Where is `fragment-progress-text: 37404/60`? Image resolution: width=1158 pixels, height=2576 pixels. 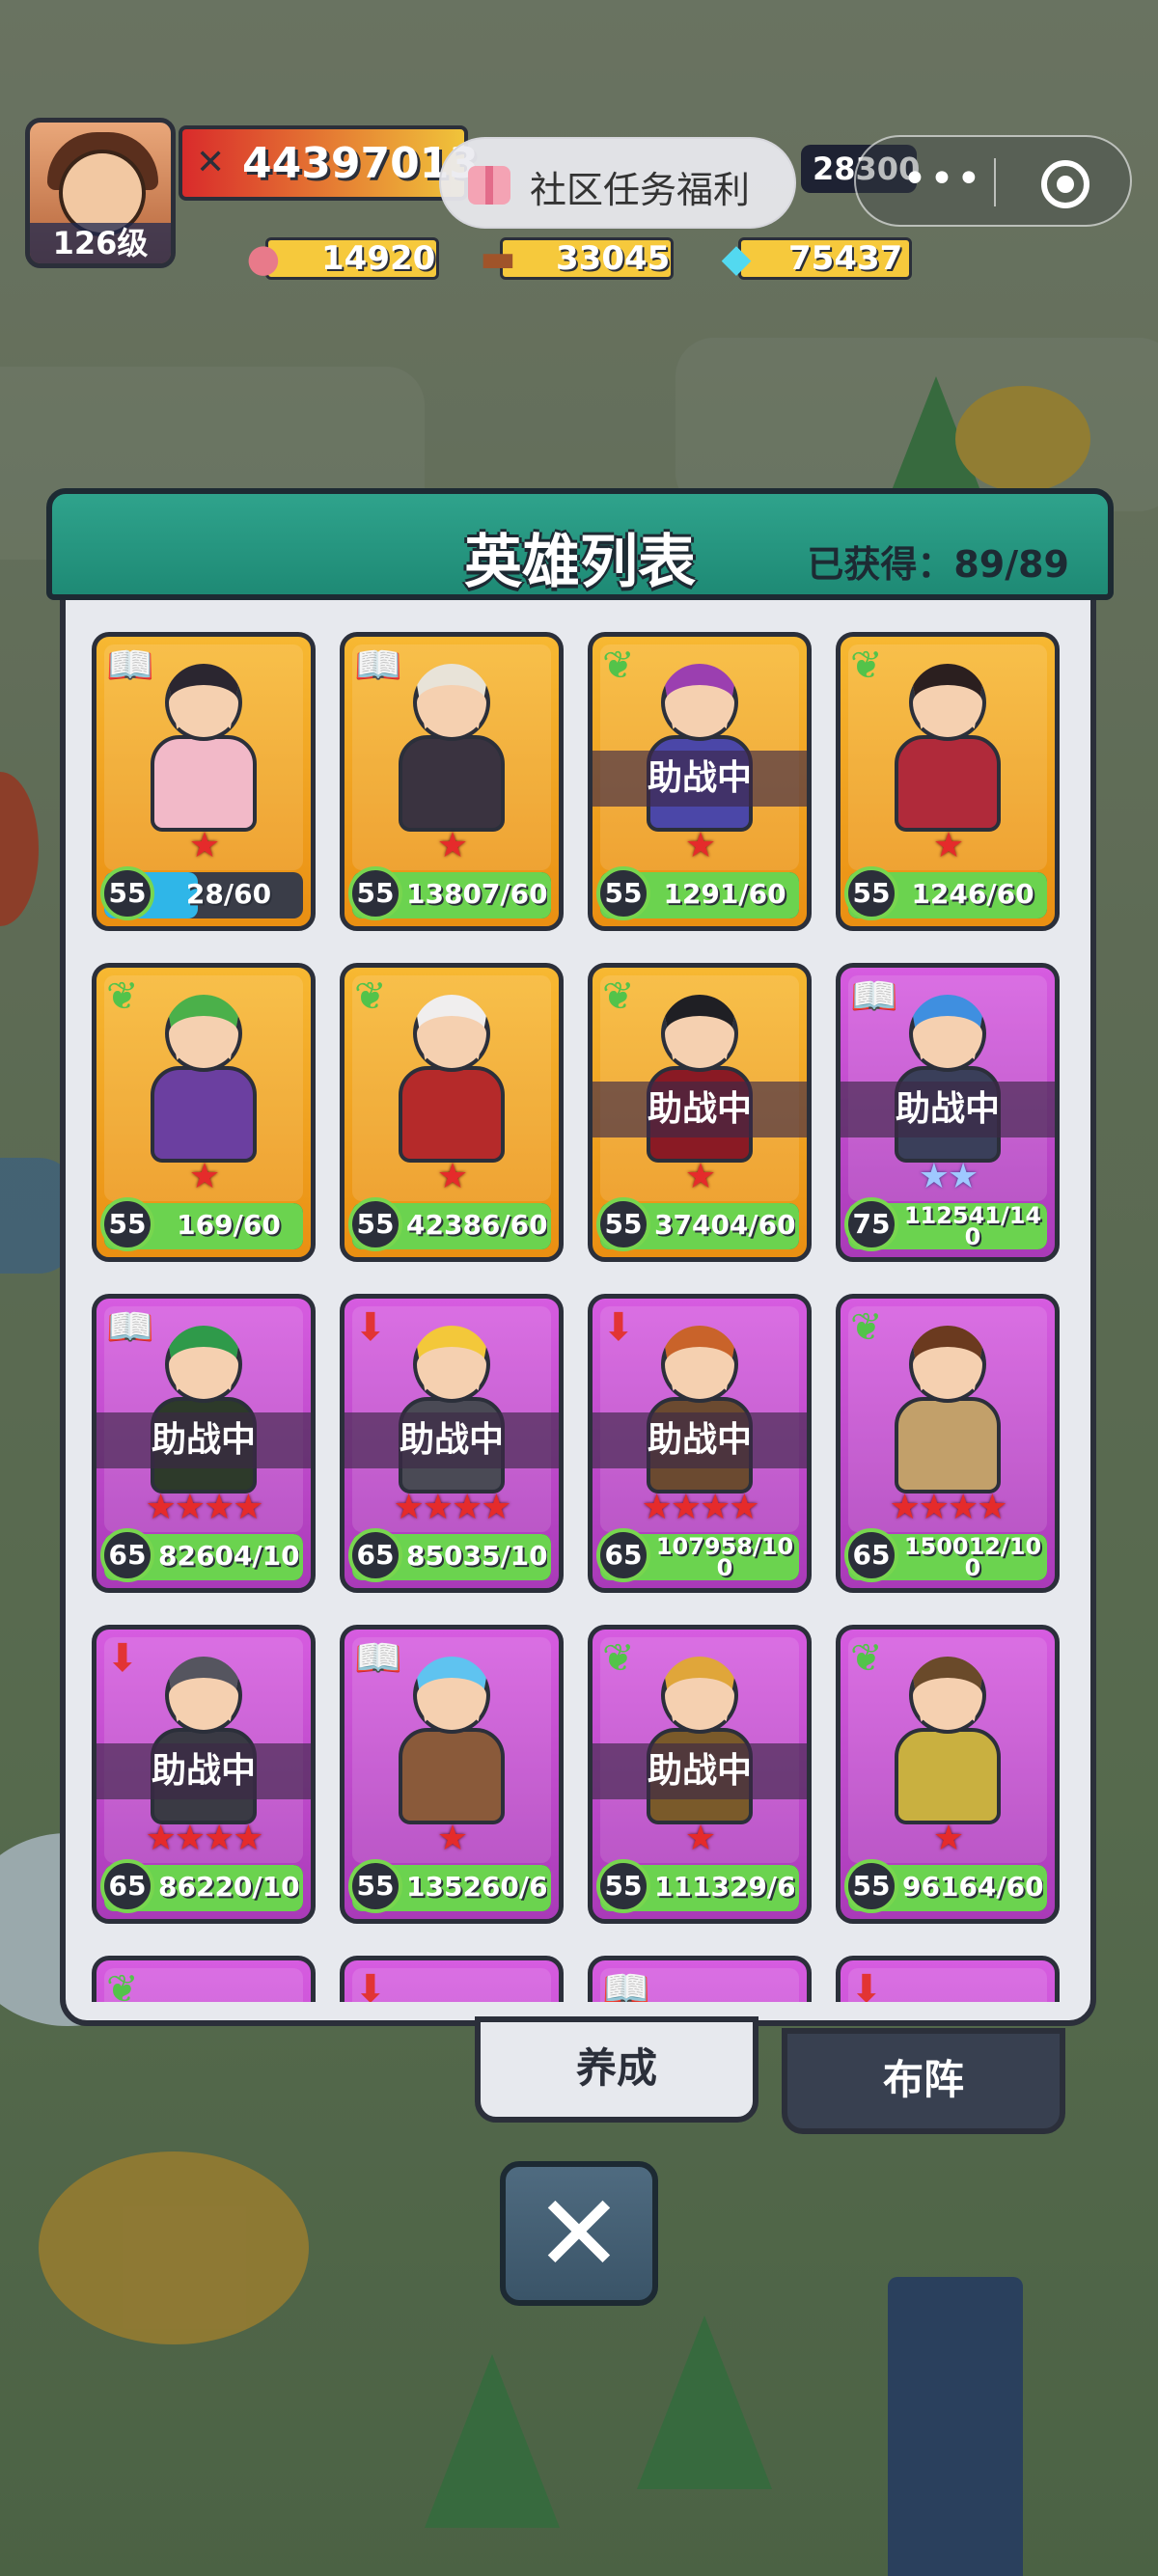 fragment-progress-text: 37404/60 is located at coordinates (724, 1225).